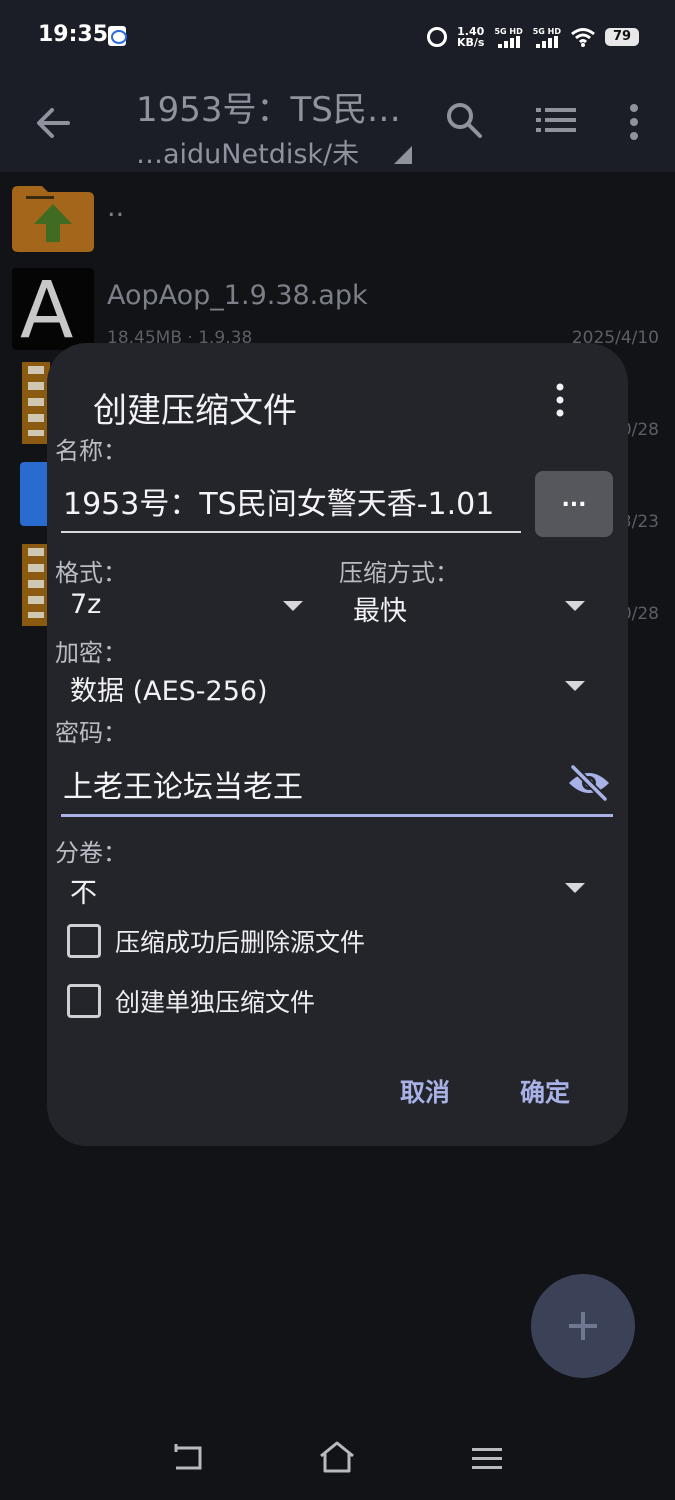 This screenshot has height=1500, width=675. What do you see at coordinates (508, 31) in the screenshot?
I see `signal-1-label: 5G HD` at bounding box center [508, 31].